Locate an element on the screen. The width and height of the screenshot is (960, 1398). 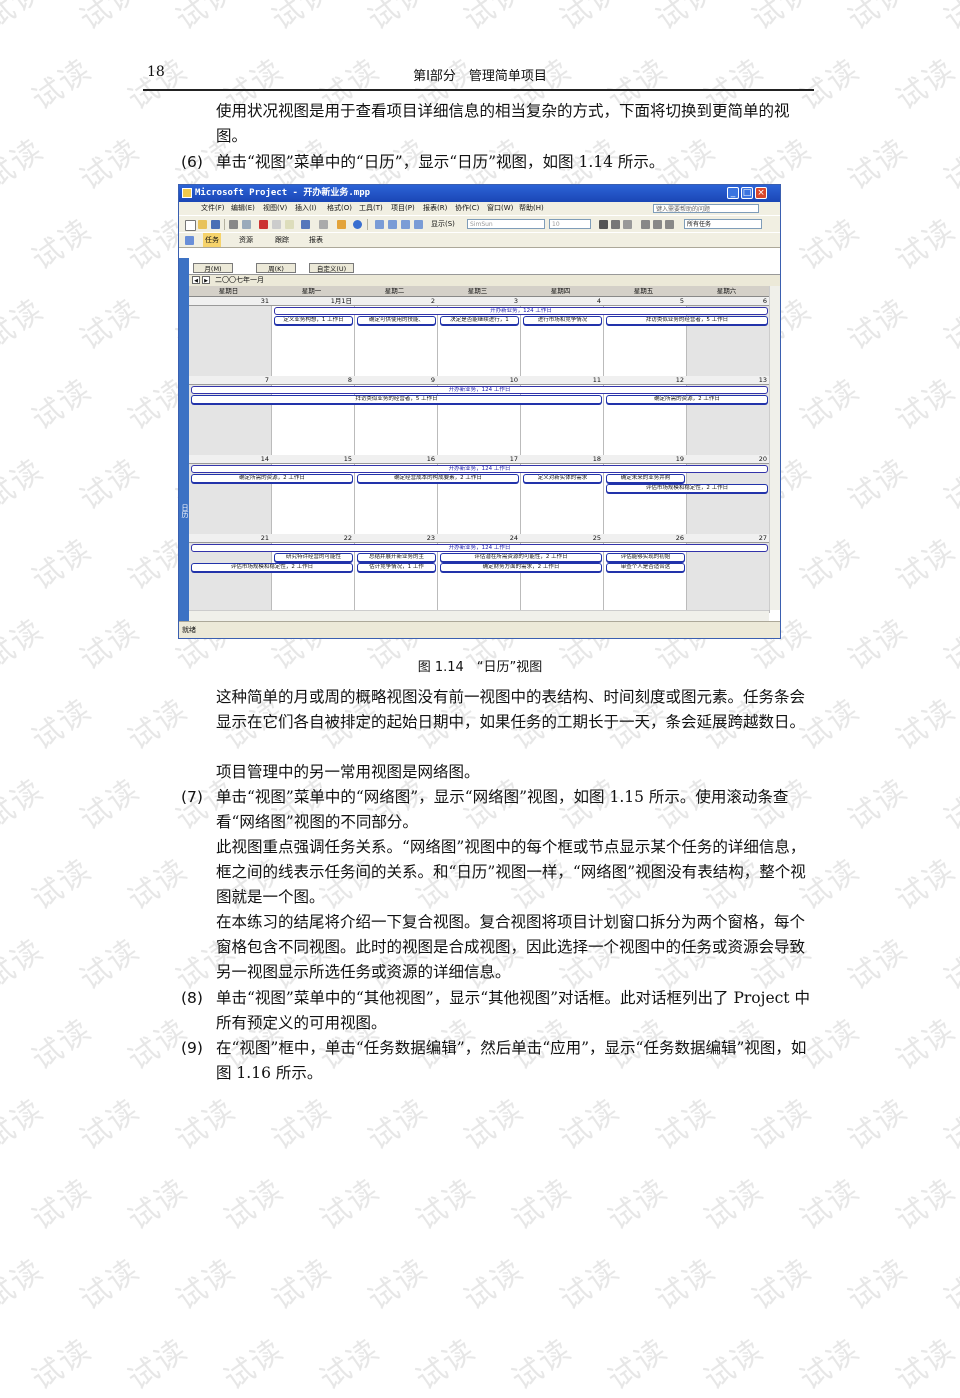
date-number: 4 is located at coordinates (598, 301).